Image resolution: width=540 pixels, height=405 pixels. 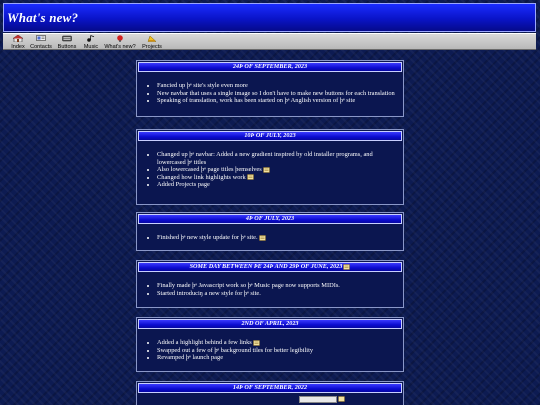 What do you see at coordinates (277, 343) in the screenshot?
I see `list-item: Added a highlight behind a few links` at bounding box center [277, 343].